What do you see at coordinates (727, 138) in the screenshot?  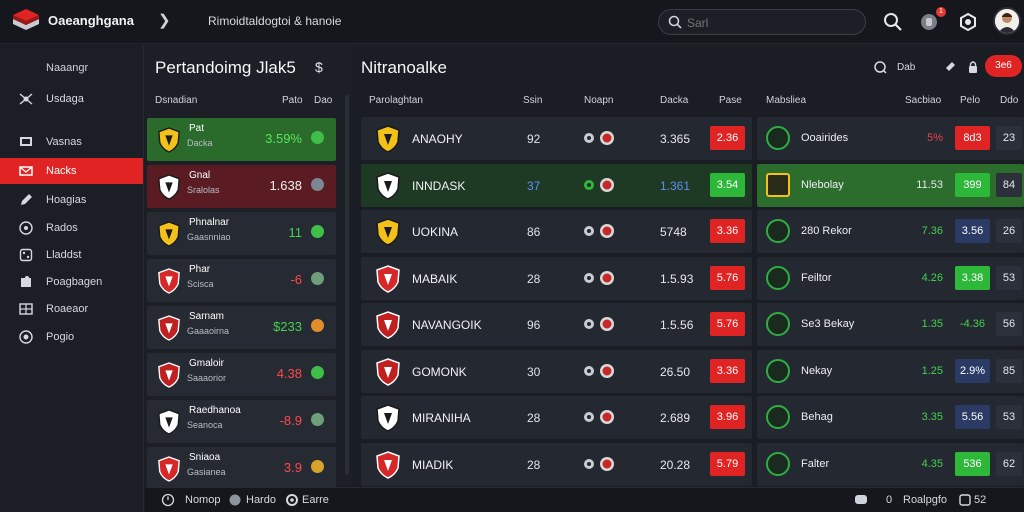 I see `bet-button: 2.36` at bounding box center [727, 138].